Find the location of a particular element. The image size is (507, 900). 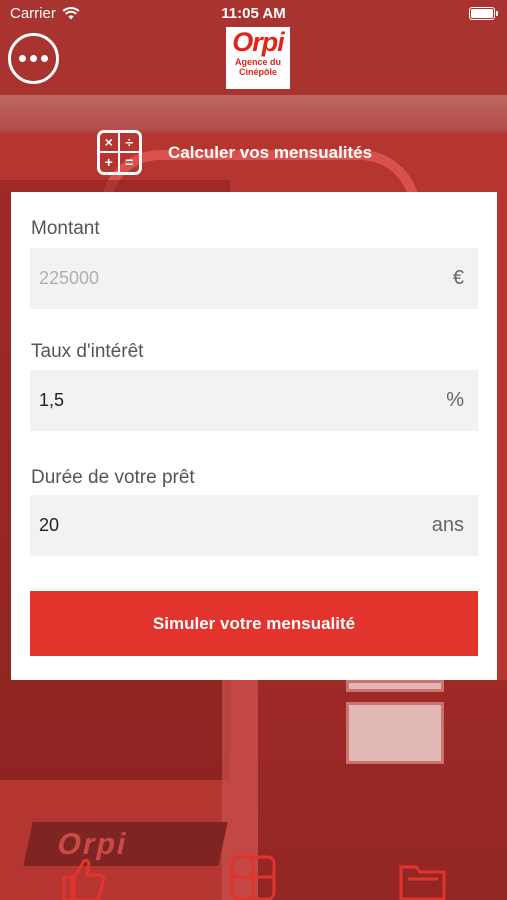

calculator-header: × ÷ + = Calculer vos mensualités is located at coordinates (234, 152).